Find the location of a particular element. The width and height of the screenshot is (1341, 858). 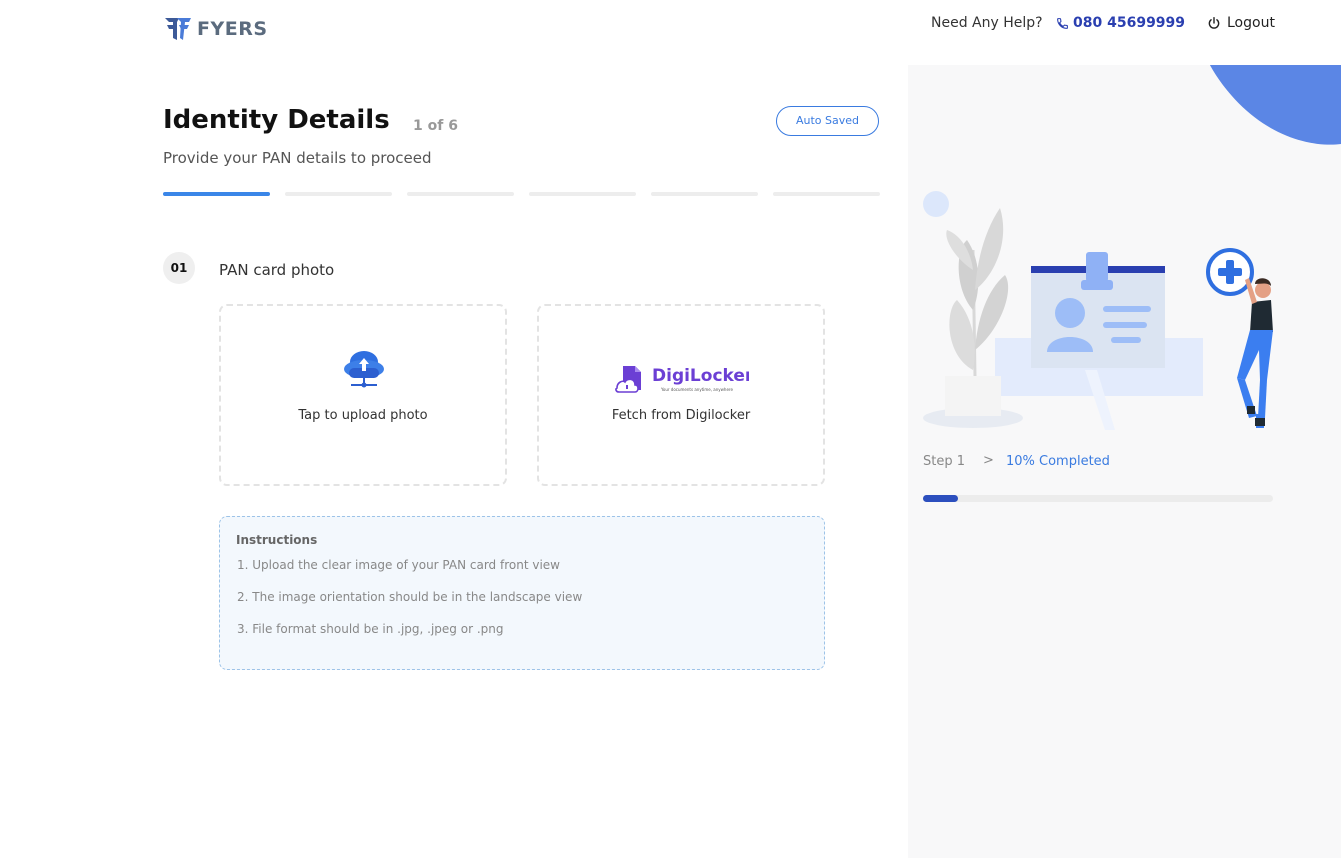

completed-label: 10% Completed is located at coordinates (1058, 461).